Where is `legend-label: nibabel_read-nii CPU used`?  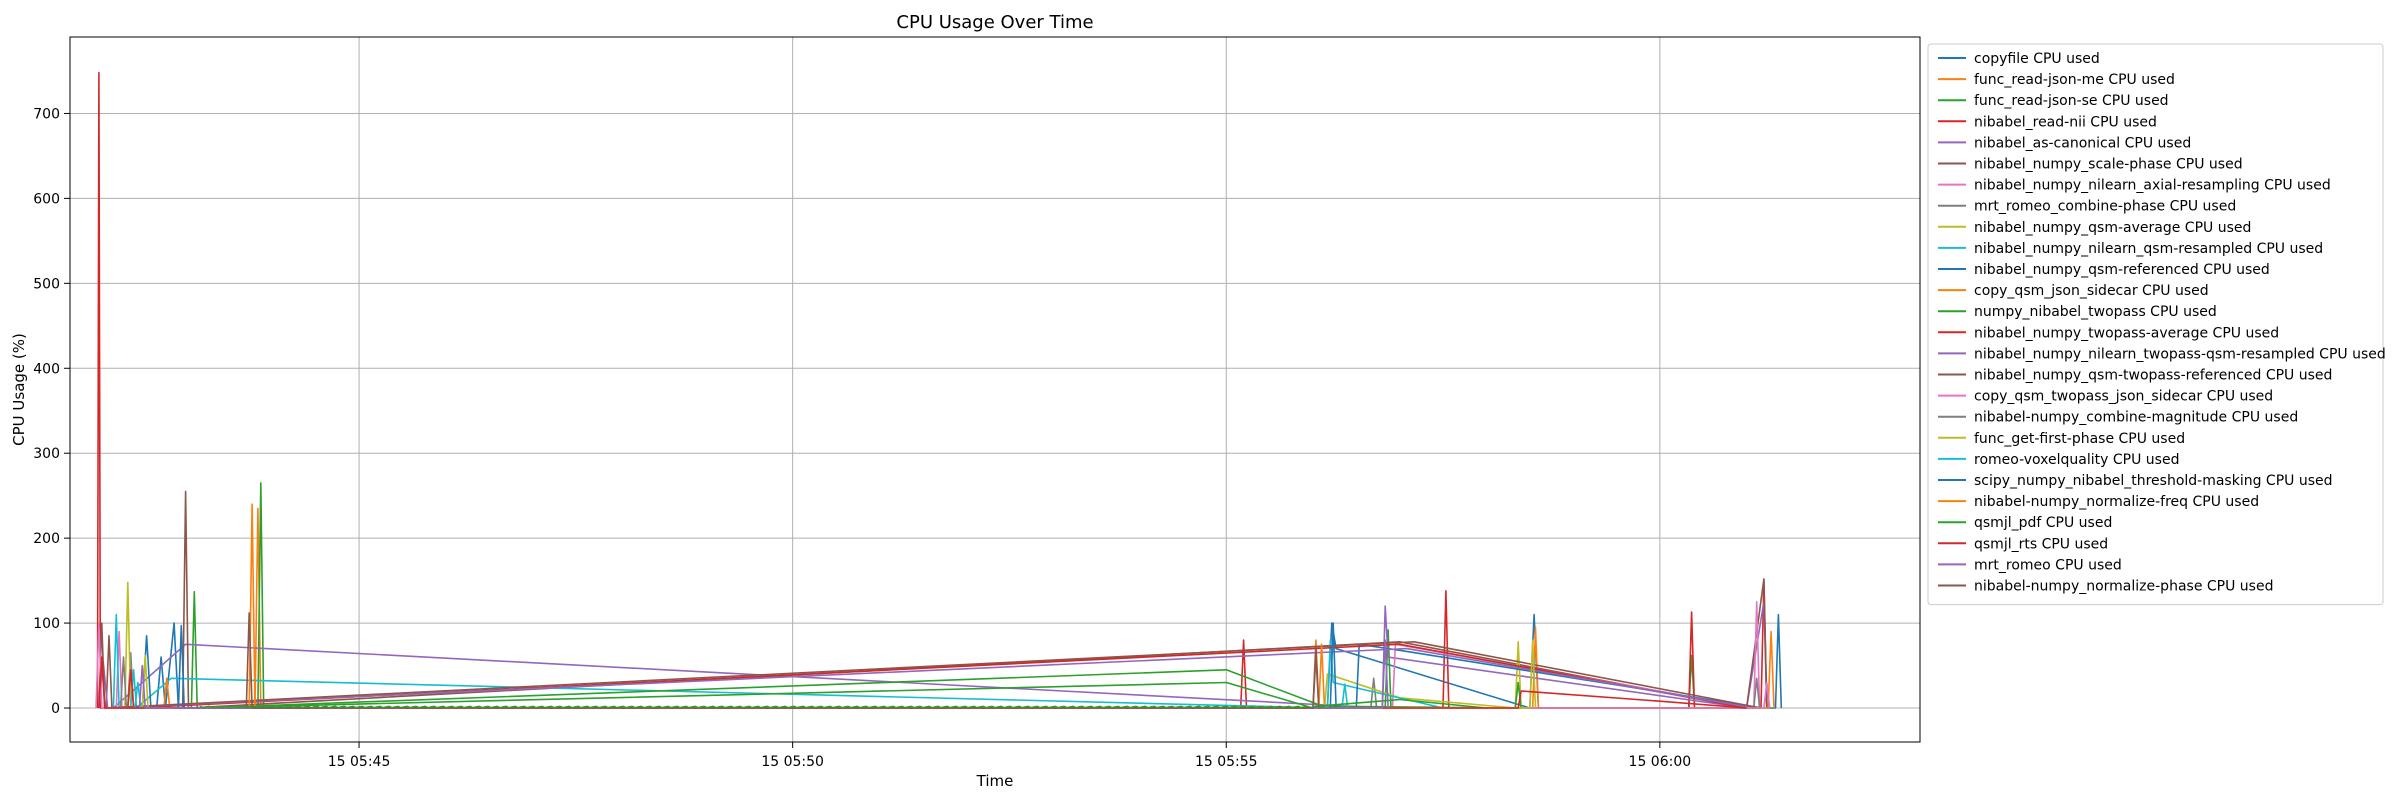
legend-label: nibabel_read-nii CPU used is located at coordinates (2065, 122).